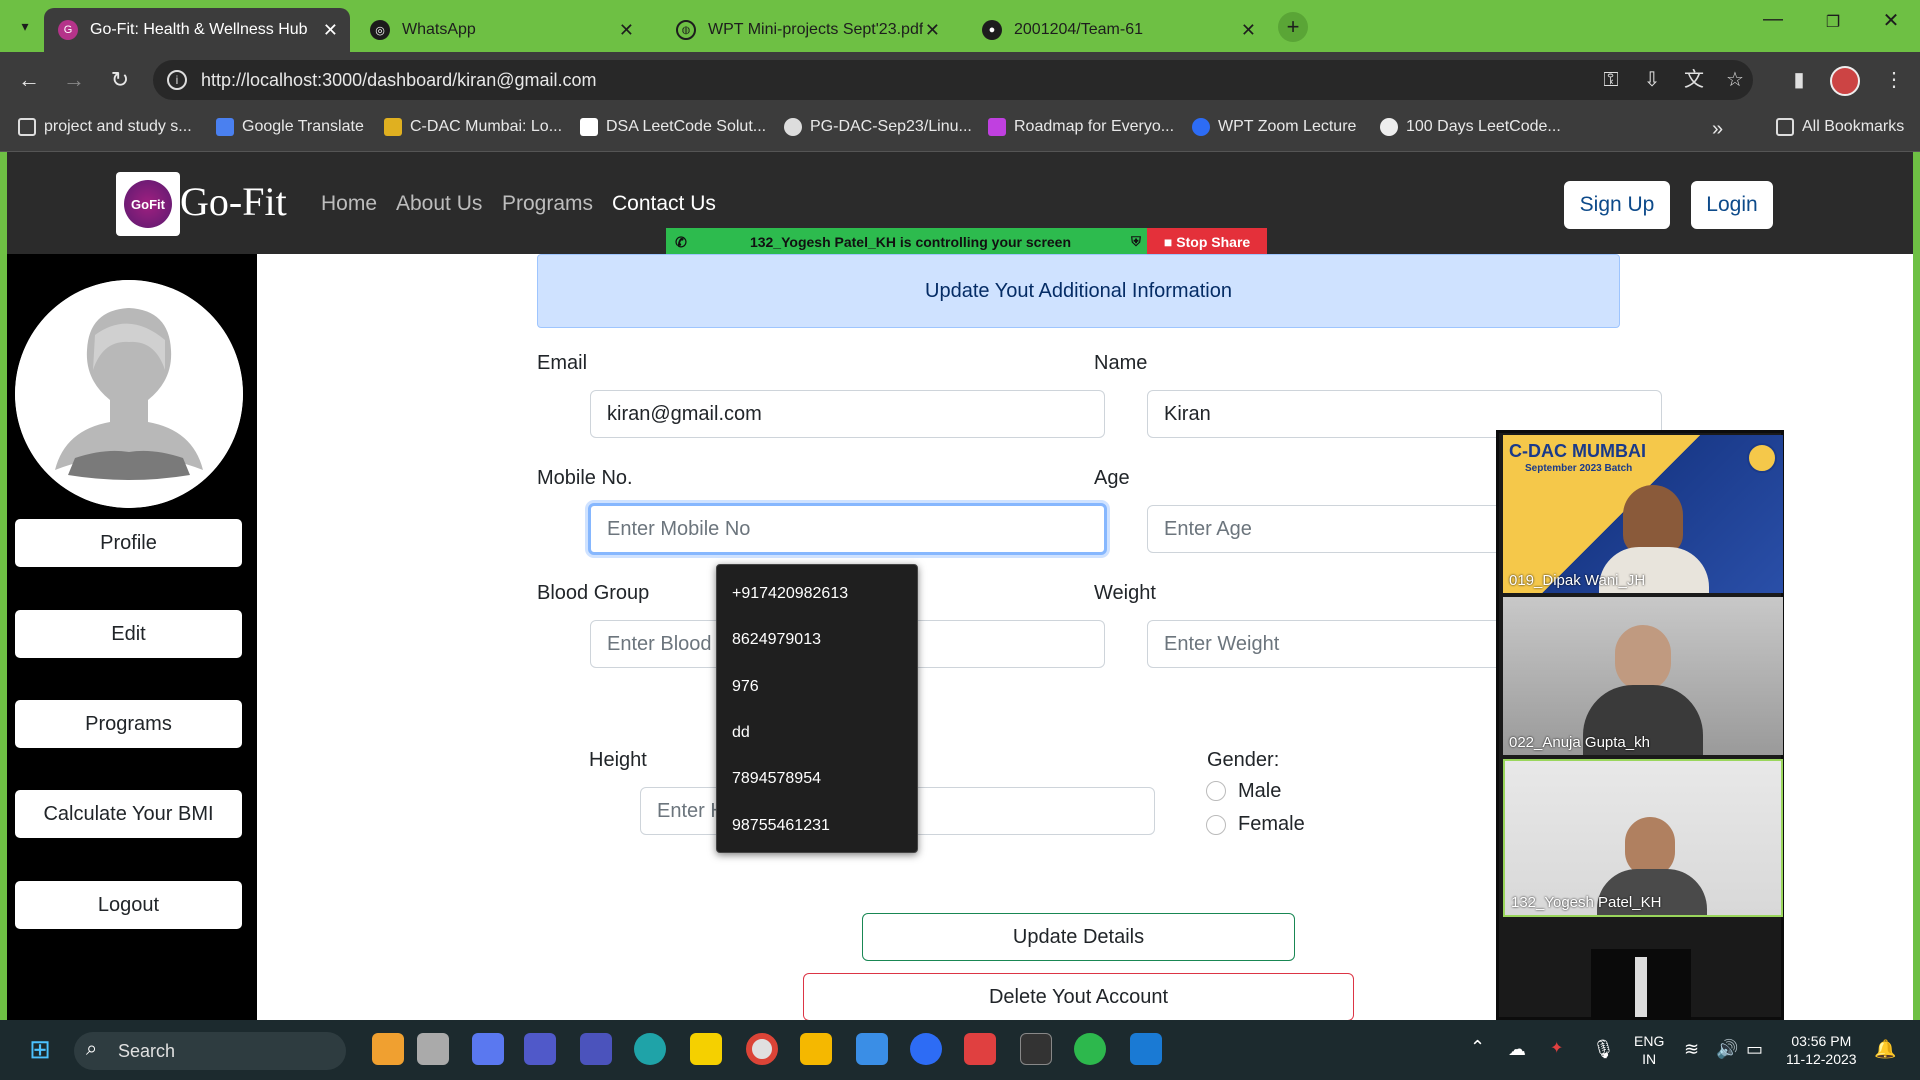 The height and width of the screenshot is (1080, 1920). I want to click on nav-programs: Programs, so click(547, 204).